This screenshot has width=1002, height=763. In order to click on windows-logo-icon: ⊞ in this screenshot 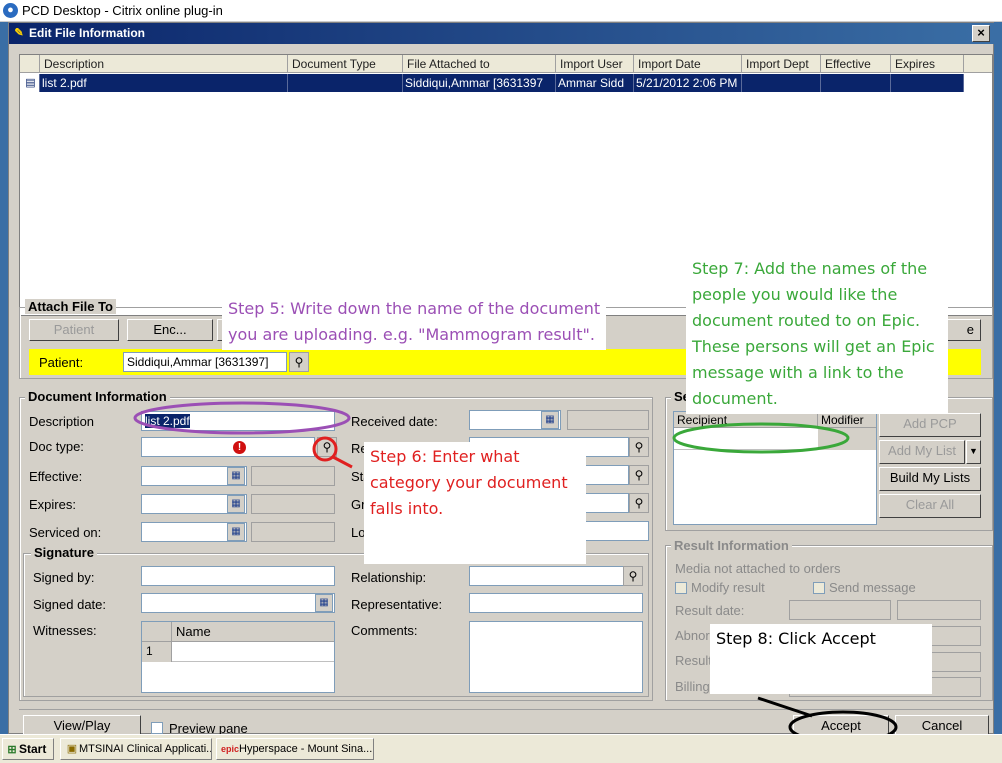, I will do `click(12, 750)`.